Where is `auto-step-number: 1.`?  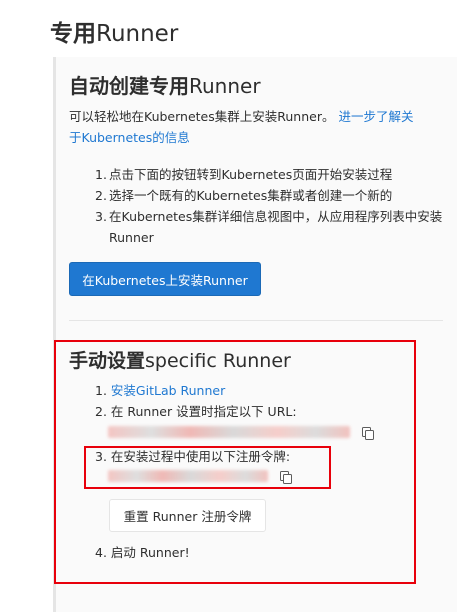 auto-step-number: 1. is located at coordinates (101, 174).